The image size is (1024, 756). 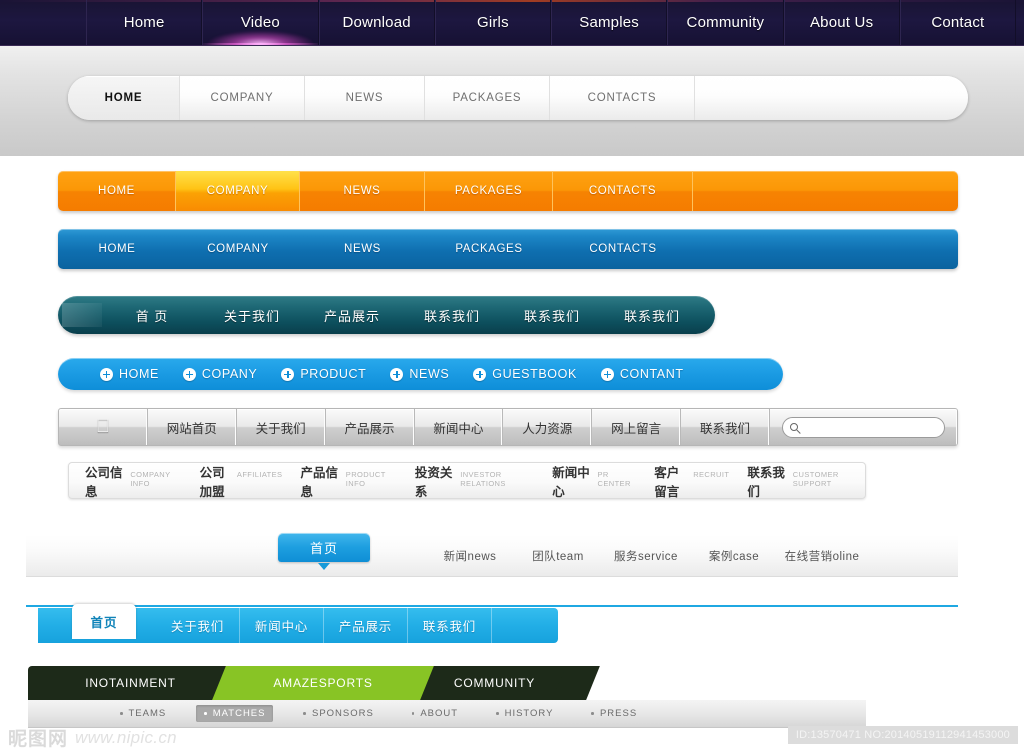 I want to click on soft-nav-label: 团队team, so click(x=558, y=556).